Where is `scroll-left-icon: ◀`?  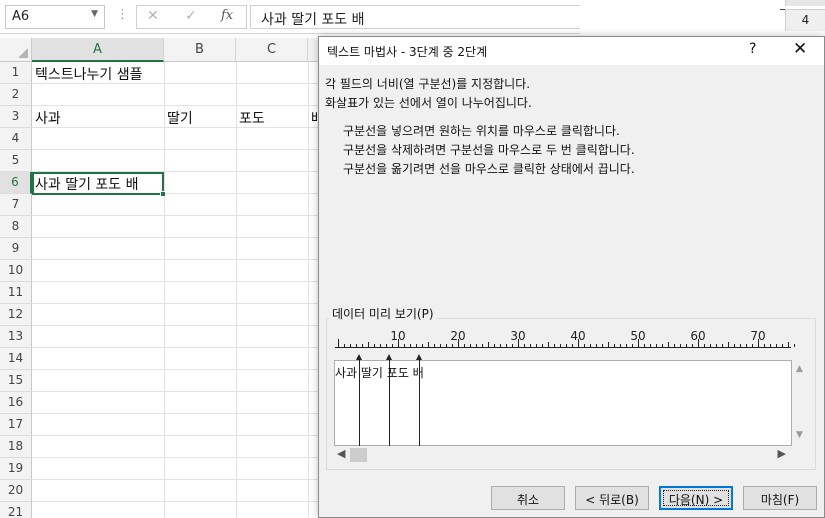
scroll-left-icon: ◀ is located at coordinates (341, 453).